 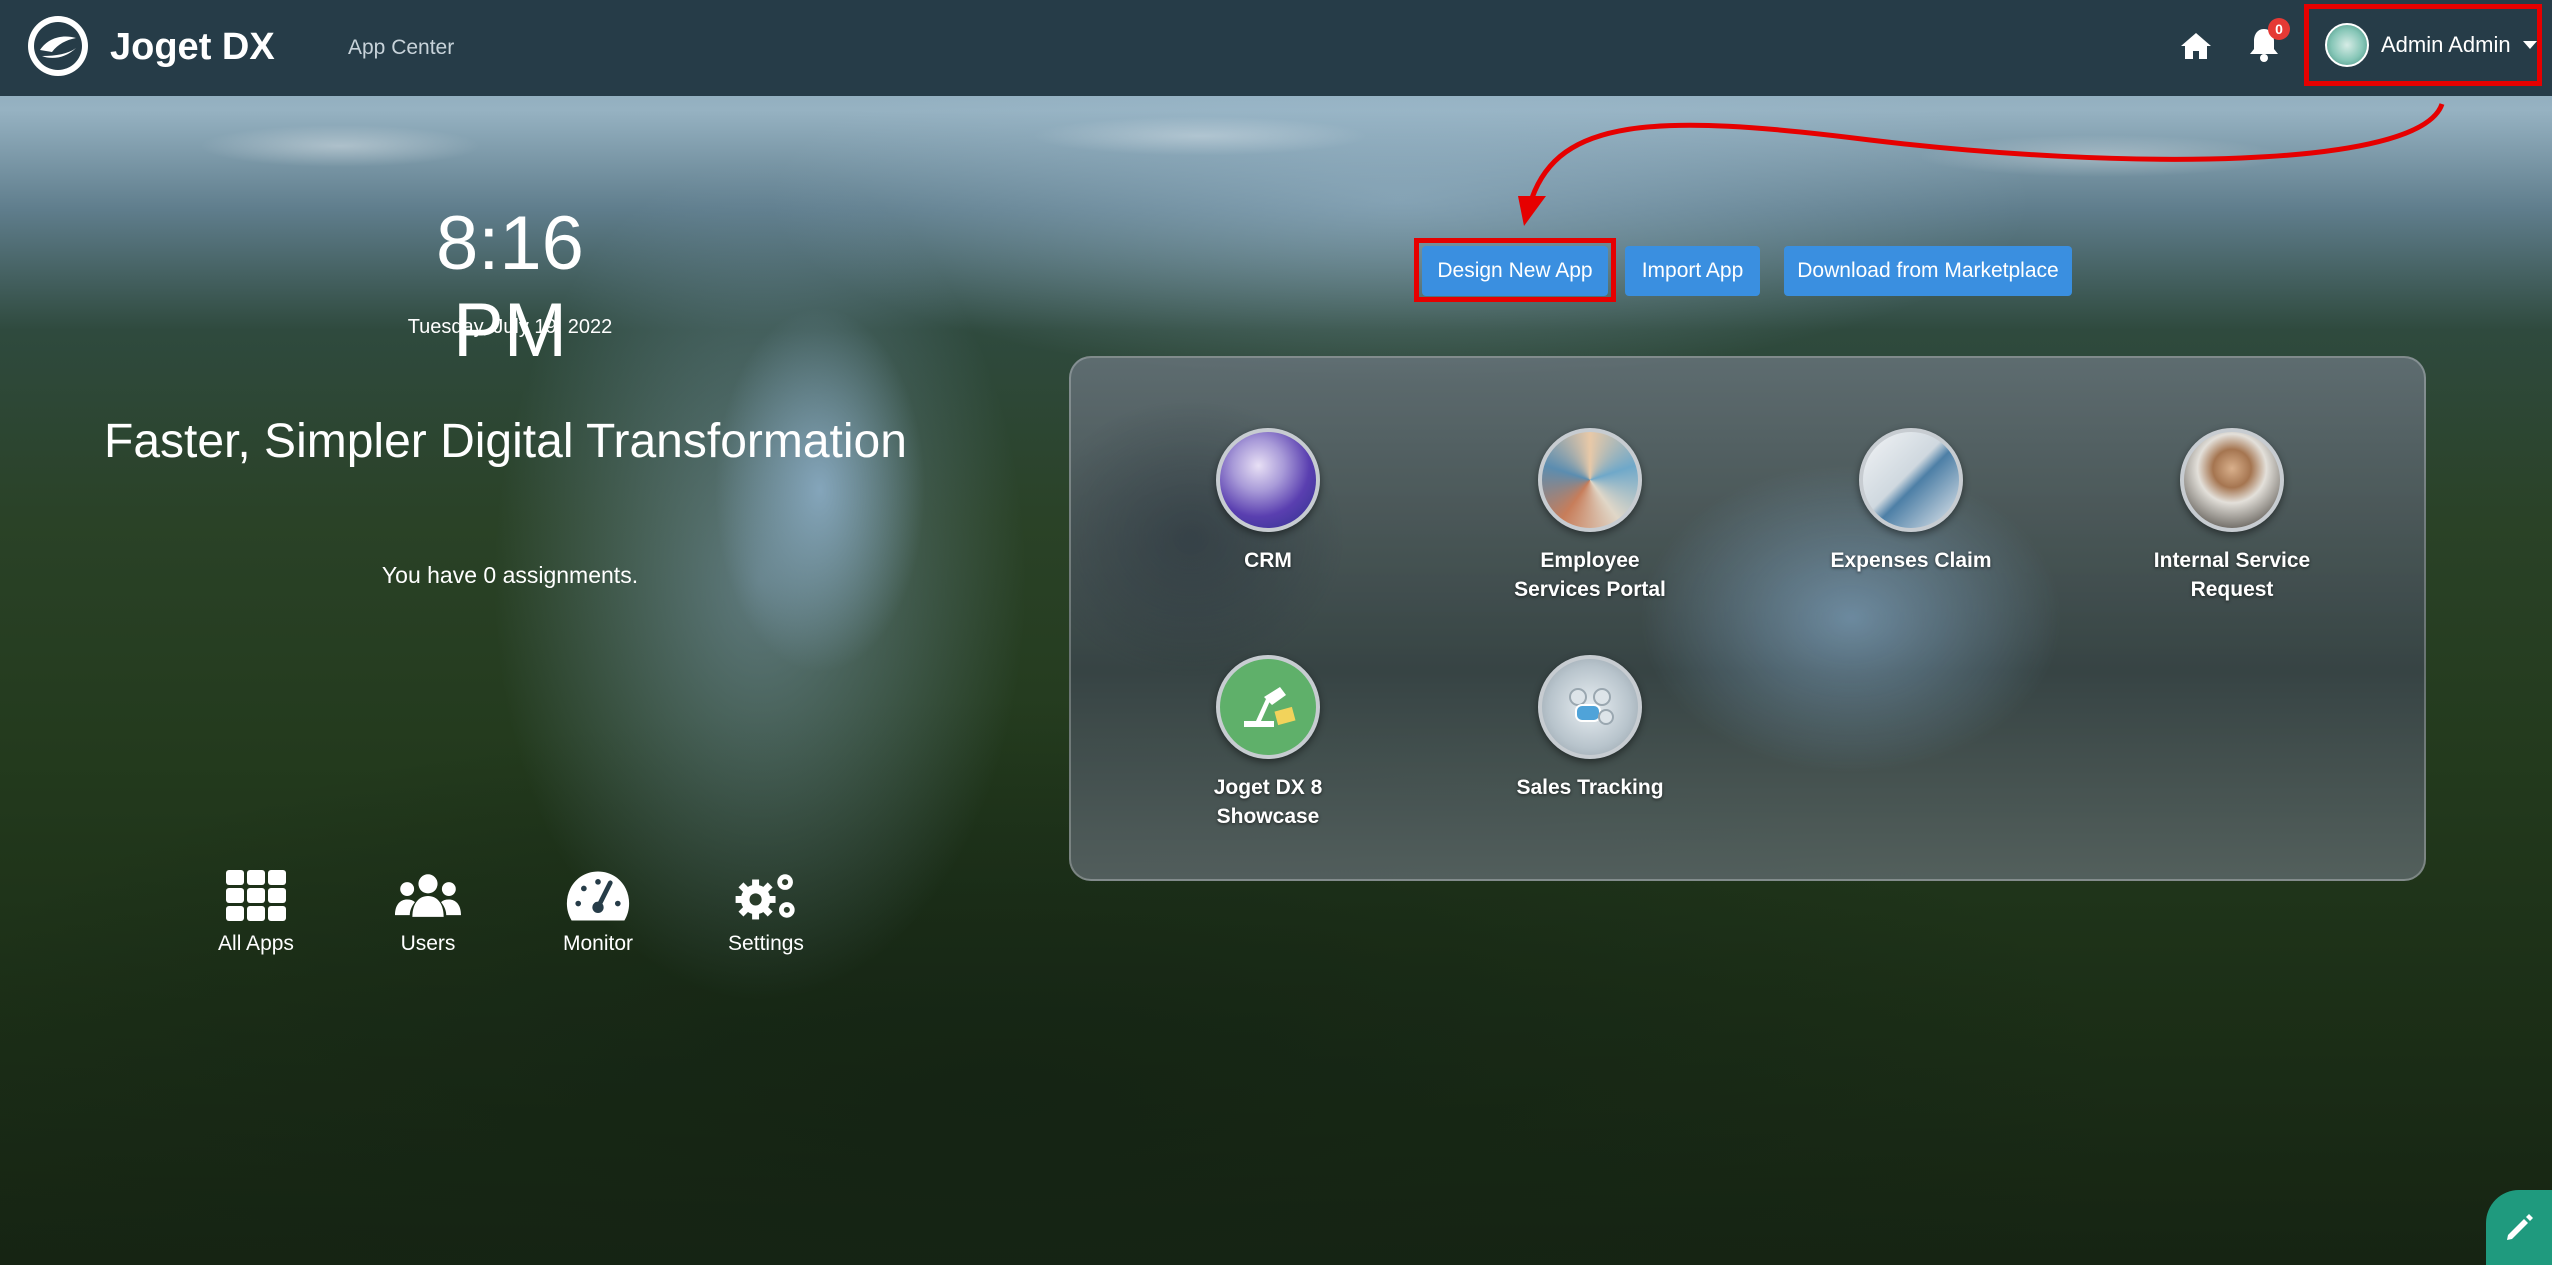 I want to click on internal-service-app-icon, so click(x=2232, y=480).